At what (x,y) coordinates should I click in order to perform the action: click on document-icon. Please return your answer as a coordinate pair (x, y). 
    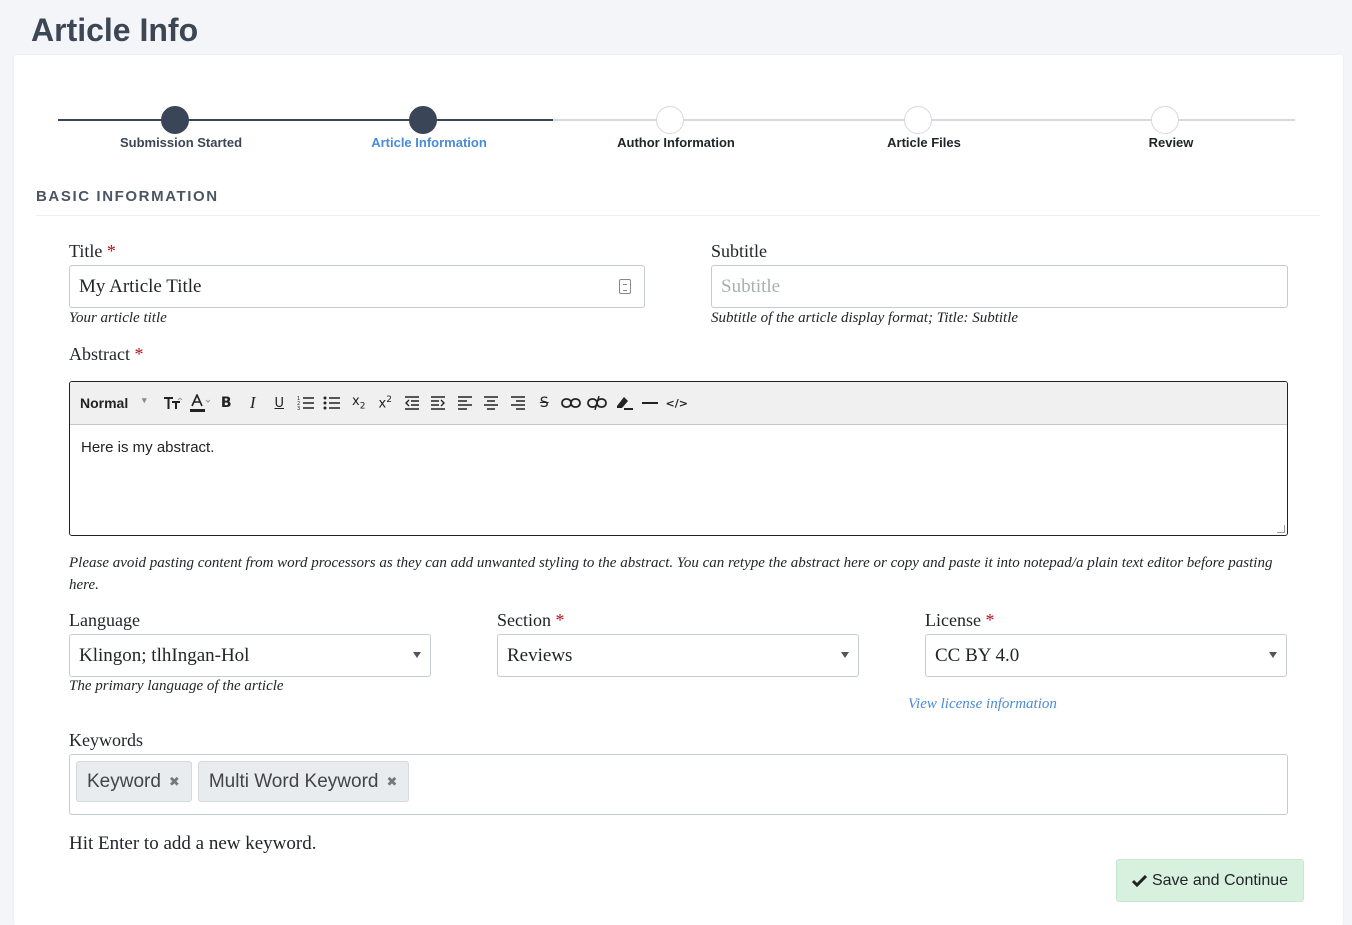
    Looking at the image, I should click on (625, 286).